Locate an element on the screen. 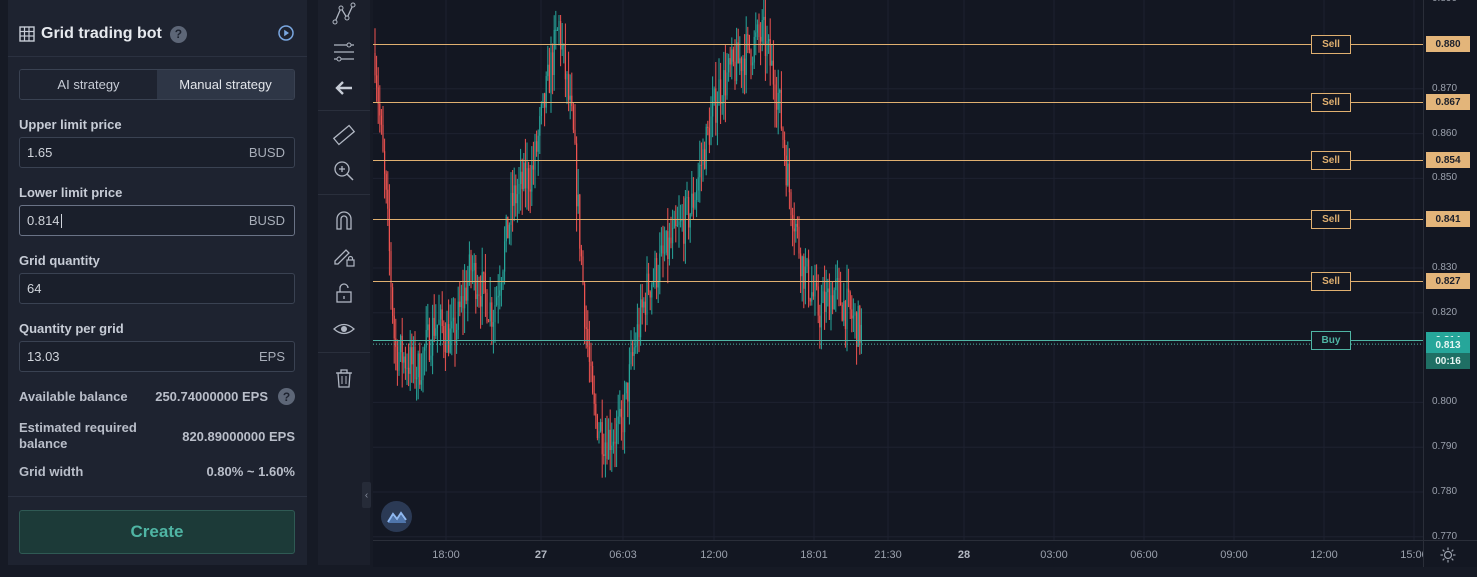  create-button: Create is located at coordinates (157, 532).